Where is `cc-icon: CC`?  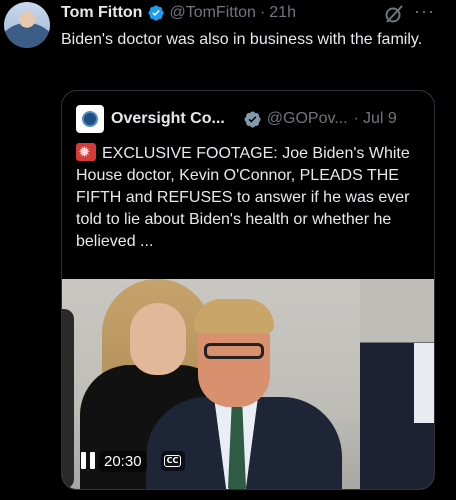 cc-icon: CC is located at coordinates (172, 461).